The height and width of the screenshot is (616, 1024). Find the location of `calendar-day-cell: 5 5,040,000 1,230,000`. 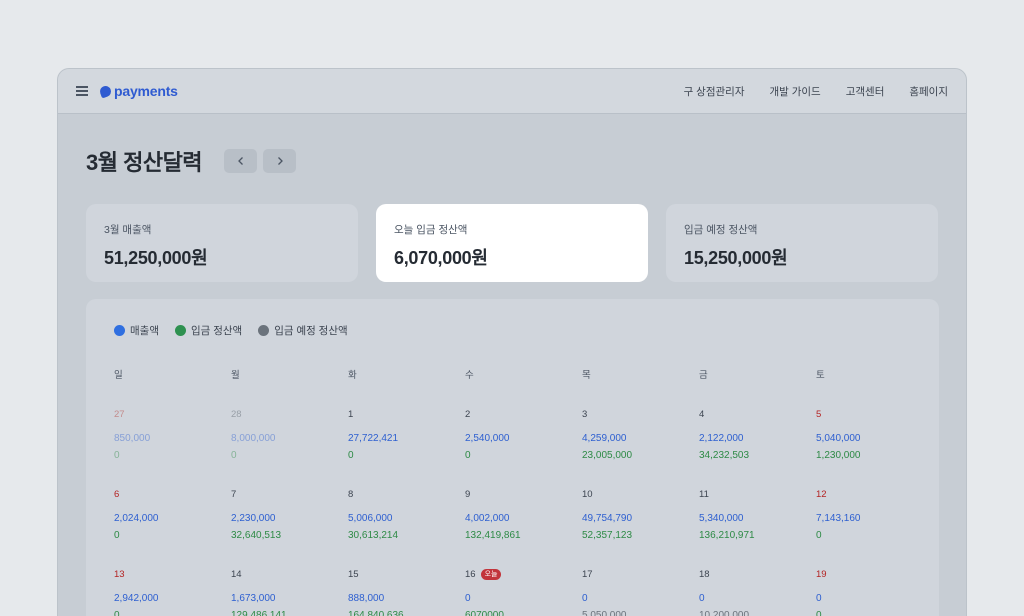

calendar-day-cell: 5 5,040,000 1,230,000 is located at coordinates (874, 438).